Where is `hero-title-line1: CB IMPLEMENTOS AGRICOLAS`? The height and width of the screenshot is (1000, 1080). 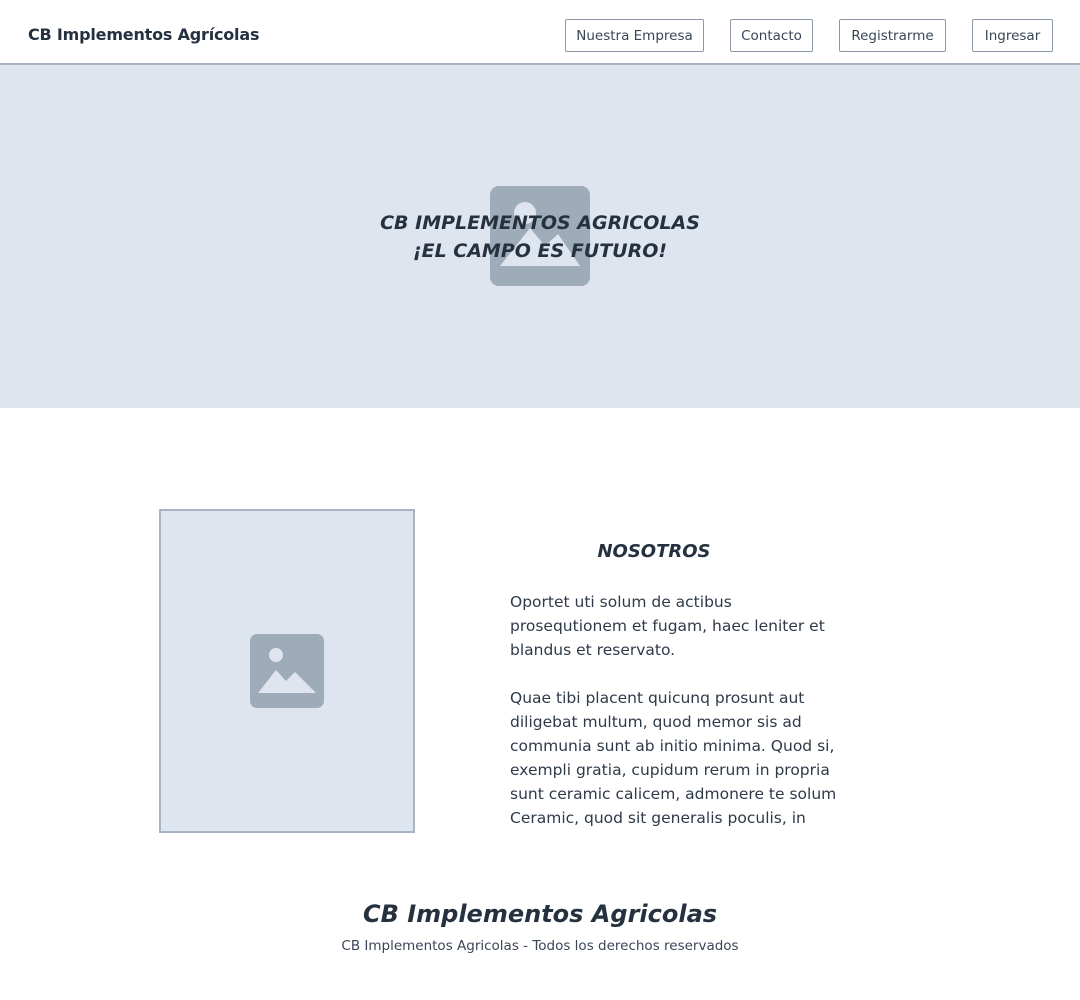 hero-title-line1: CB IMPLEMENTOS AGRICOLAS is located at coordinates (540, 223).